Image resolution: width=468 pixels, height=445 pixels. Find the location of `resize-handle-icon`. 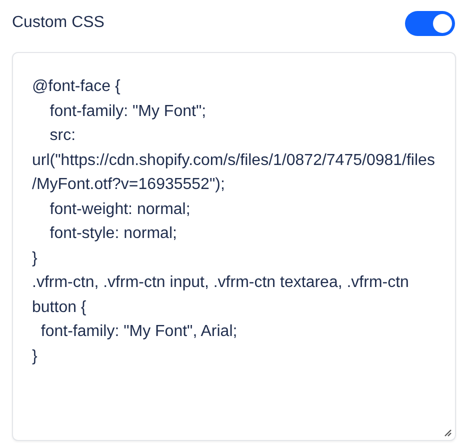

resize-handle-icon is located at coordinates (447, 432).